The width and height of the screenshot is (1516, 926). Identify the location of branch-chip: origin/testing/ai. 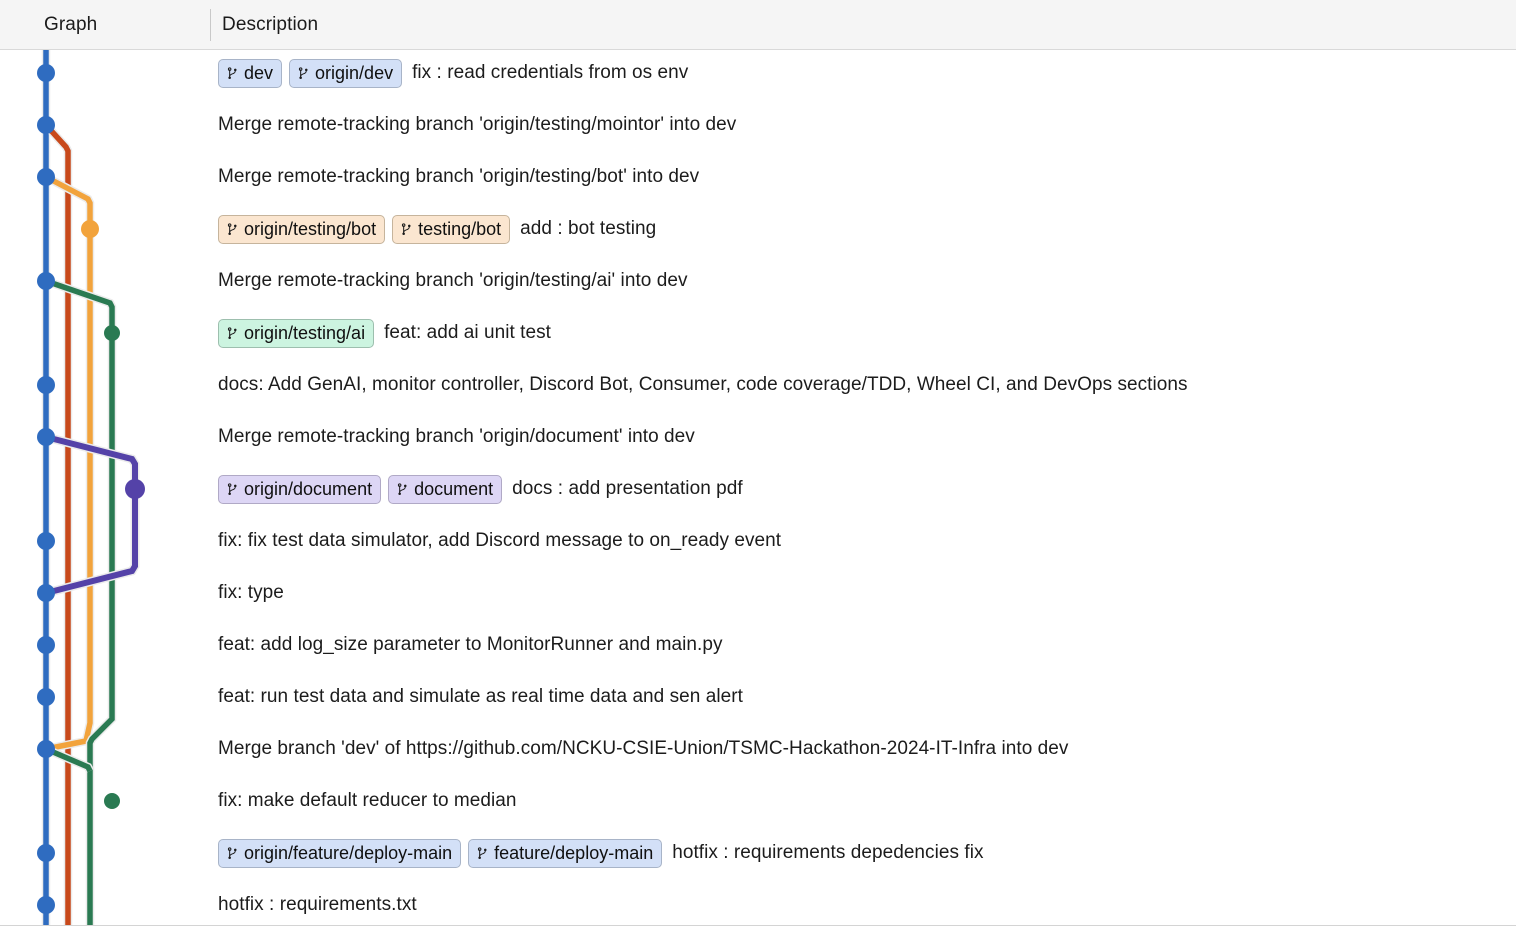
(296, 333).